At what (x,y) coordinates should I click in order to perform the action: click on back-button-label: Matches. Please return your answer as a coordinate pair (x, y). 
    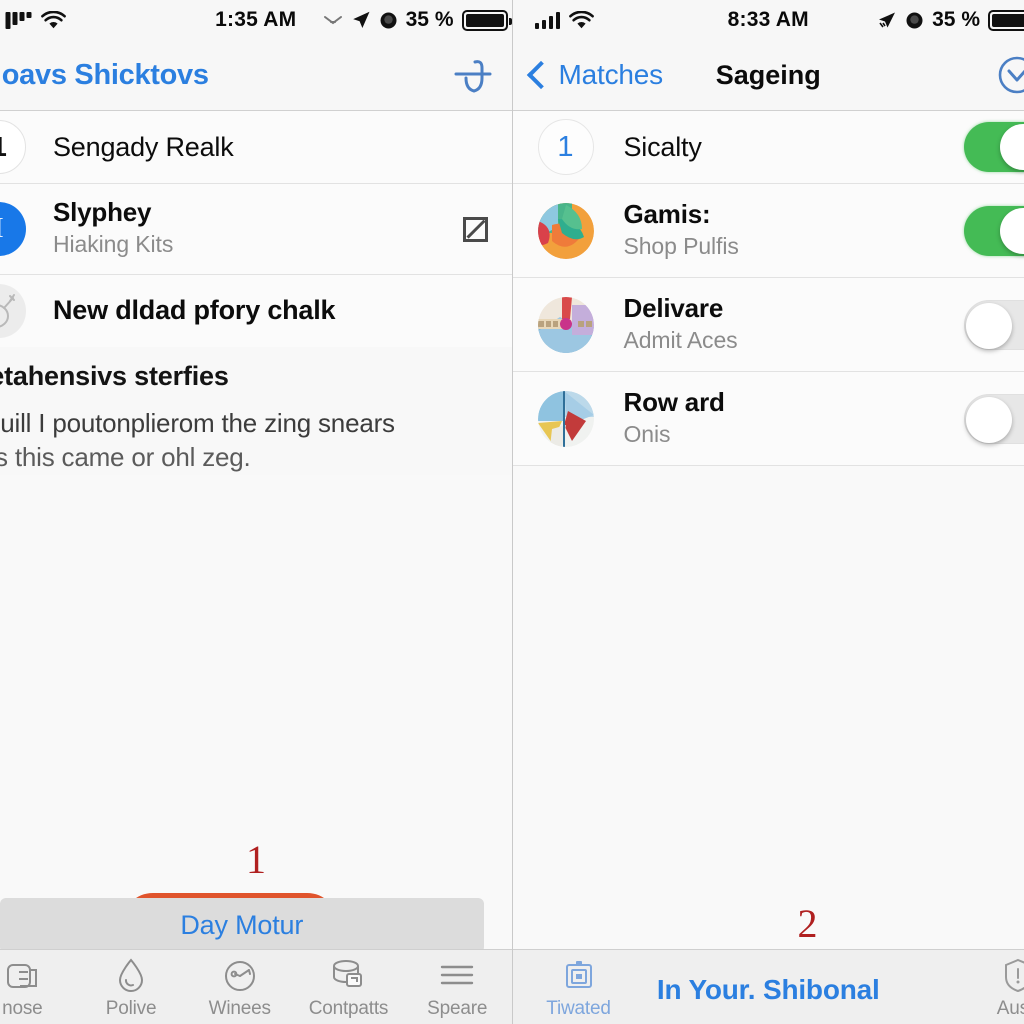
    Looking at the image, I should click on (611, 74).